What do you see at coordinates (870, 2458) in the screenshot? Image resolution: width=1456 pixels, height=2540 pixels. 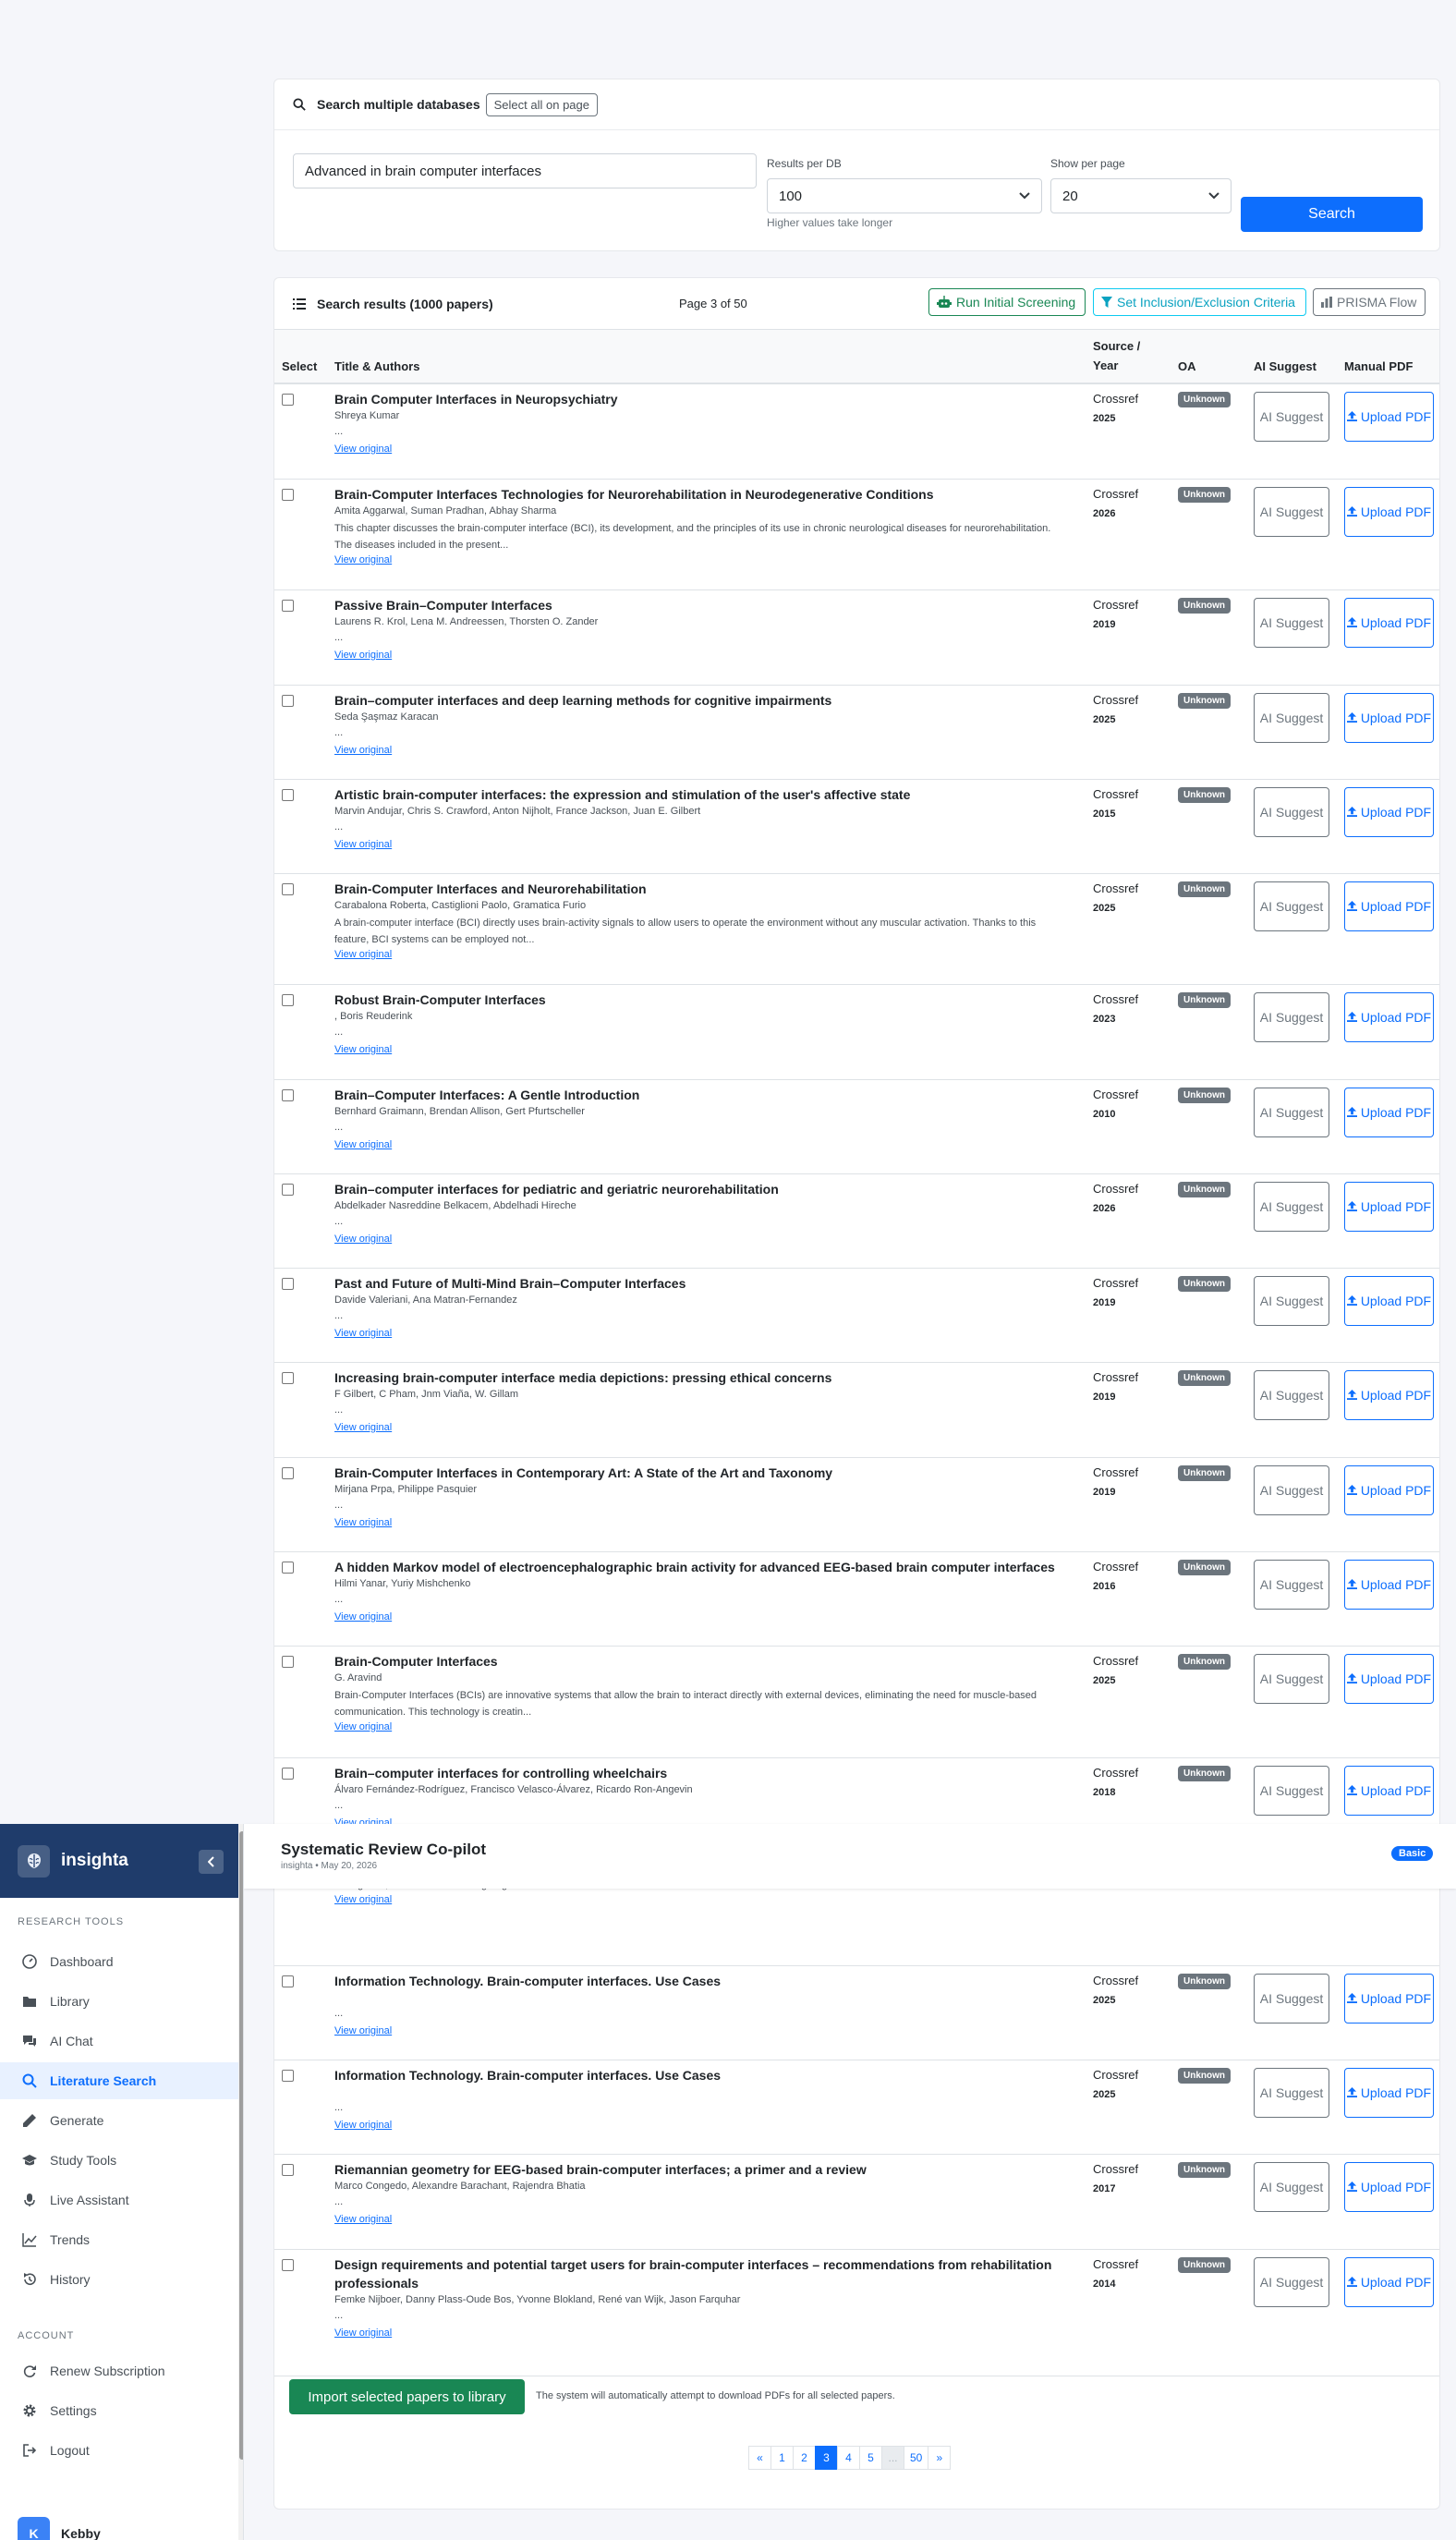 I see `page-link: 5` at bounding box center [870, 2458].